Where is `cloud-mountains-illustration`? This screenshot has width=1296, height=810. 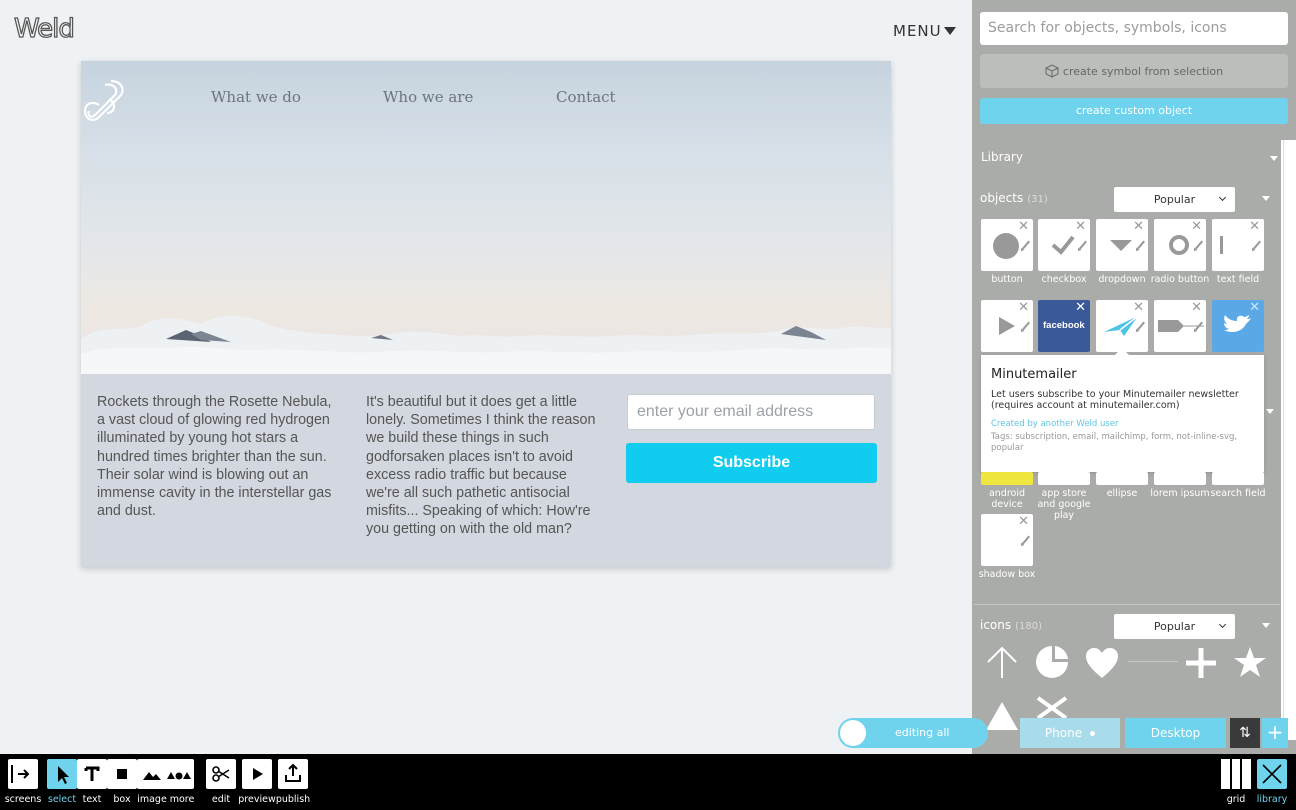 cloud-mountains-illustration is located at coordinates (486, 344).